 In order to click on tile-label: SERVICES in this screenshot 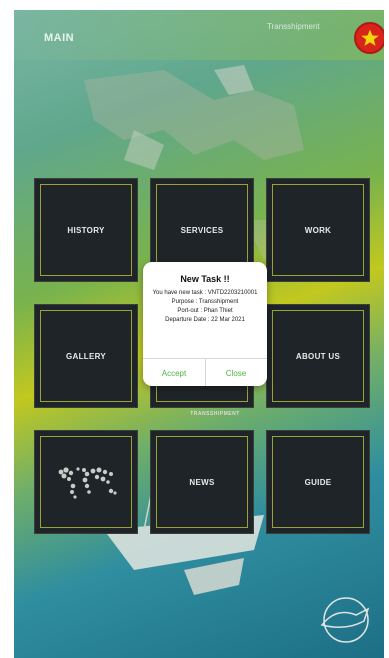, I will do `click(202, 230)`.